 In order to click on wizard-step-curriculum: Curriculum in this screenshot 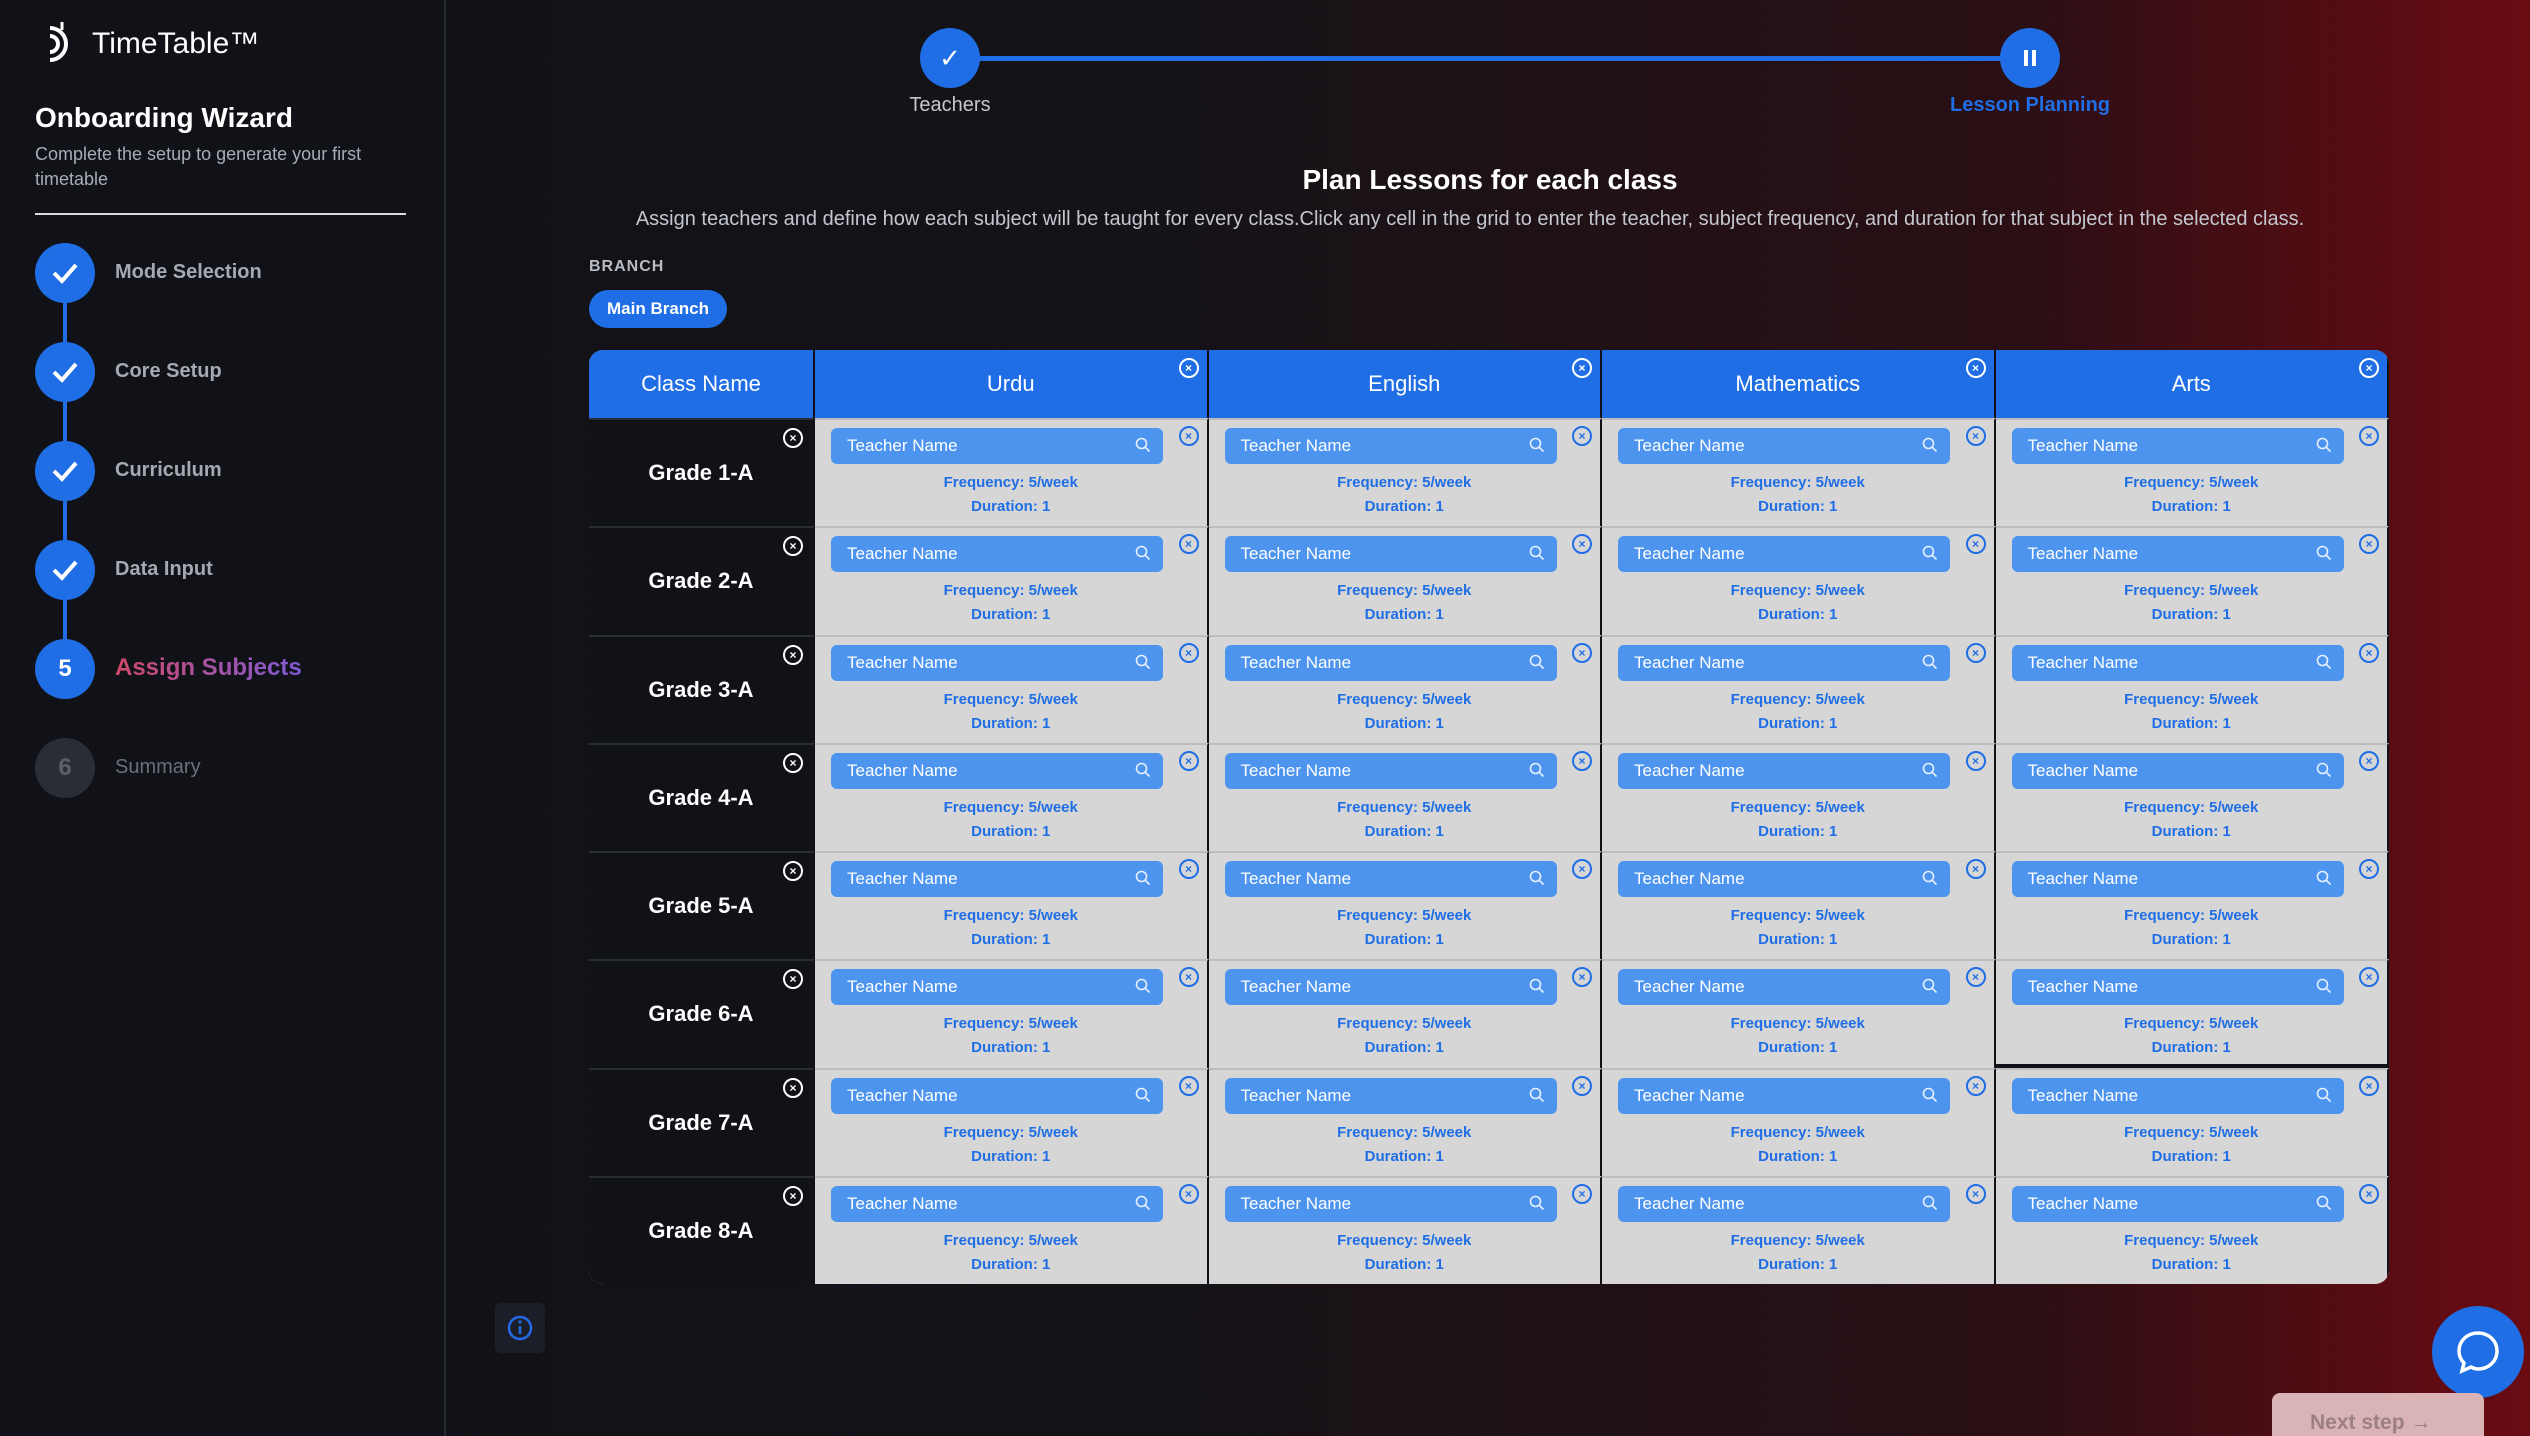, I will do `click(168, 490)`.